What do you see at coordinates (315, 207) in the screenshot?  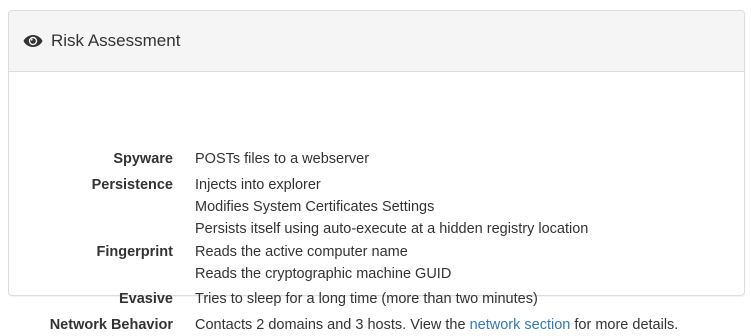 I see `risk-description-line: Modifies System Certificates Settings` at bounding box center [315, 207].